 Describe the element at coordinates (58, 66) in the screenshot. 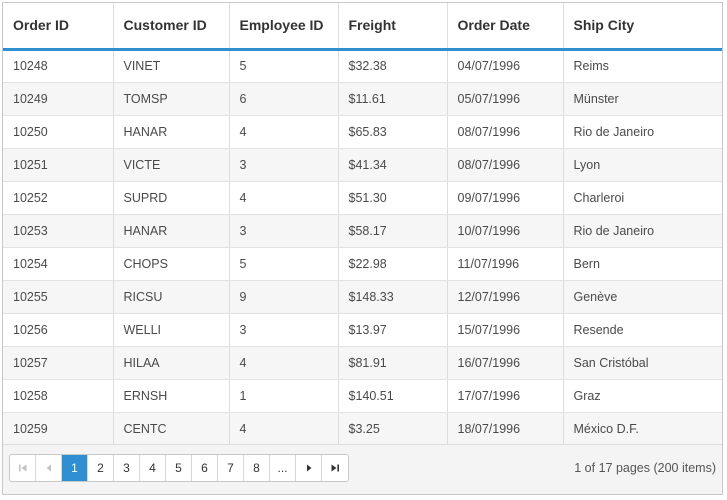

I see `cell-order-id: 10248` at that location.